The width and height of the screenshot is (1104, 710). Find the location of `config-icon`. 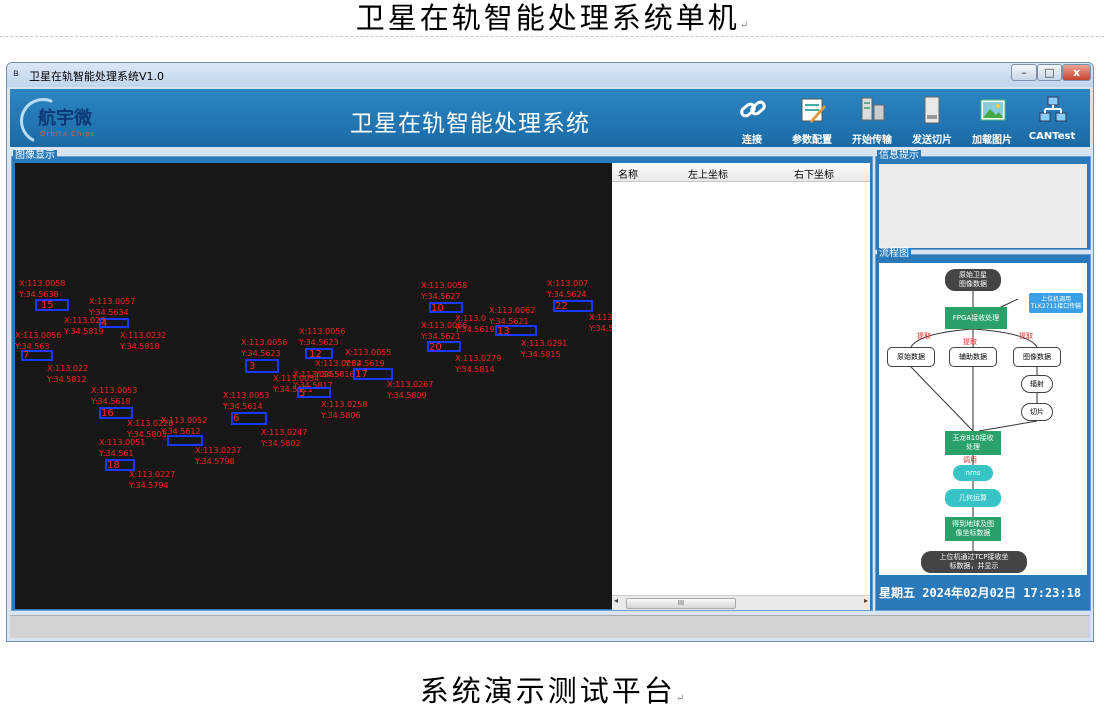

config-icon is located at coordinates (813, 110).